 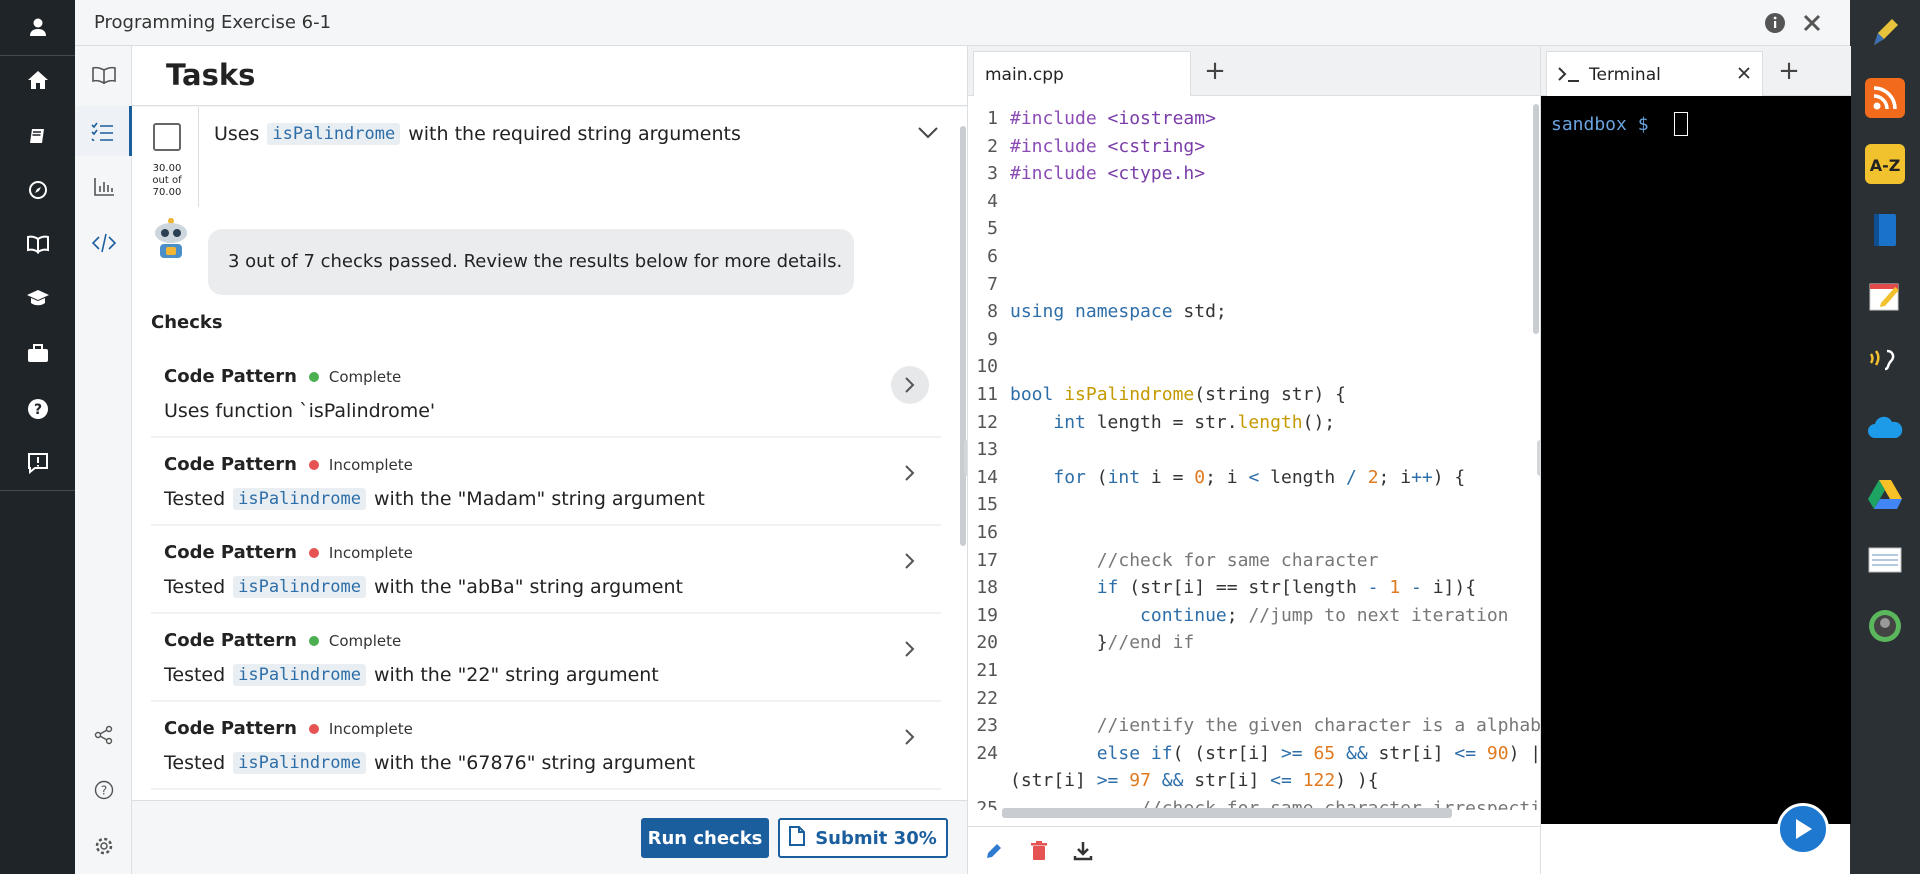 What do you see at coordinates (994, 851) in the screenshot?
I see `pencil-icon` at bounding box center [994, 851].